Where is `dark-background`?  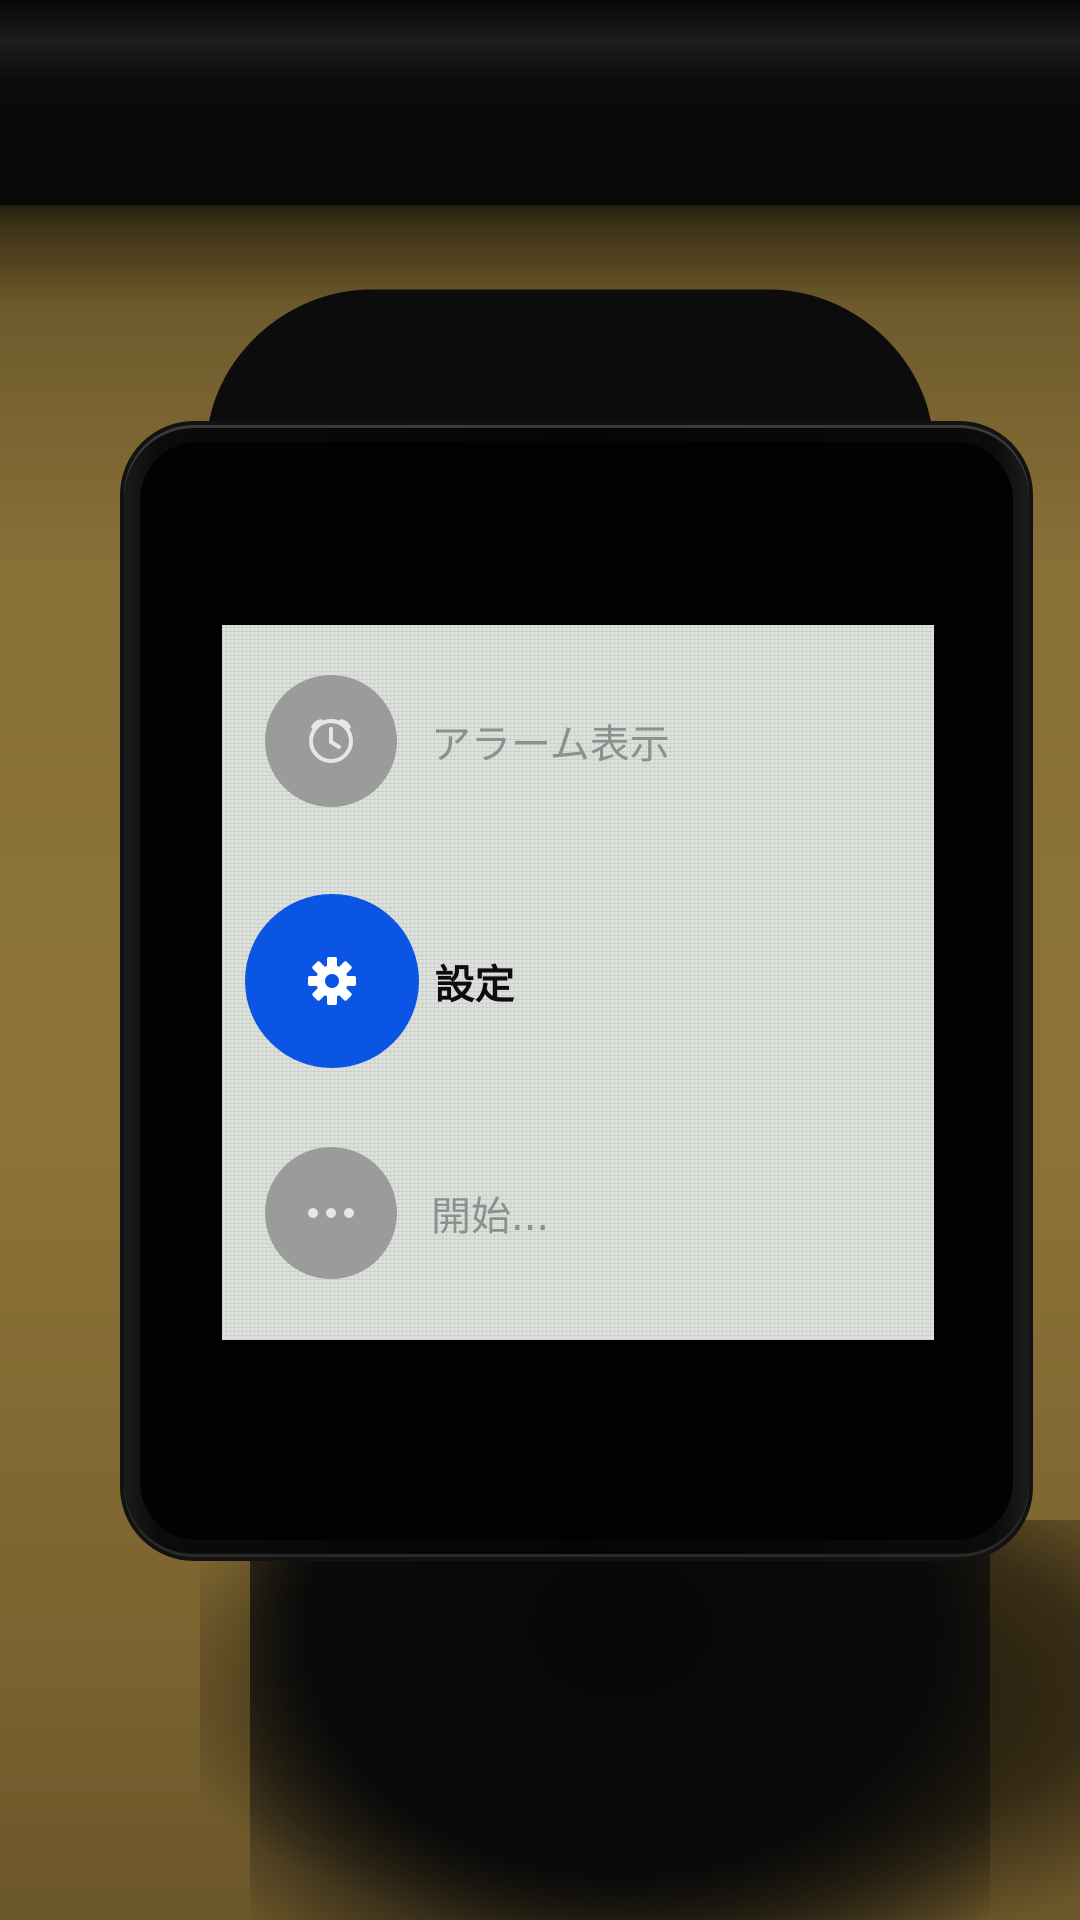 dark-background is located at coordinates (540, 102).